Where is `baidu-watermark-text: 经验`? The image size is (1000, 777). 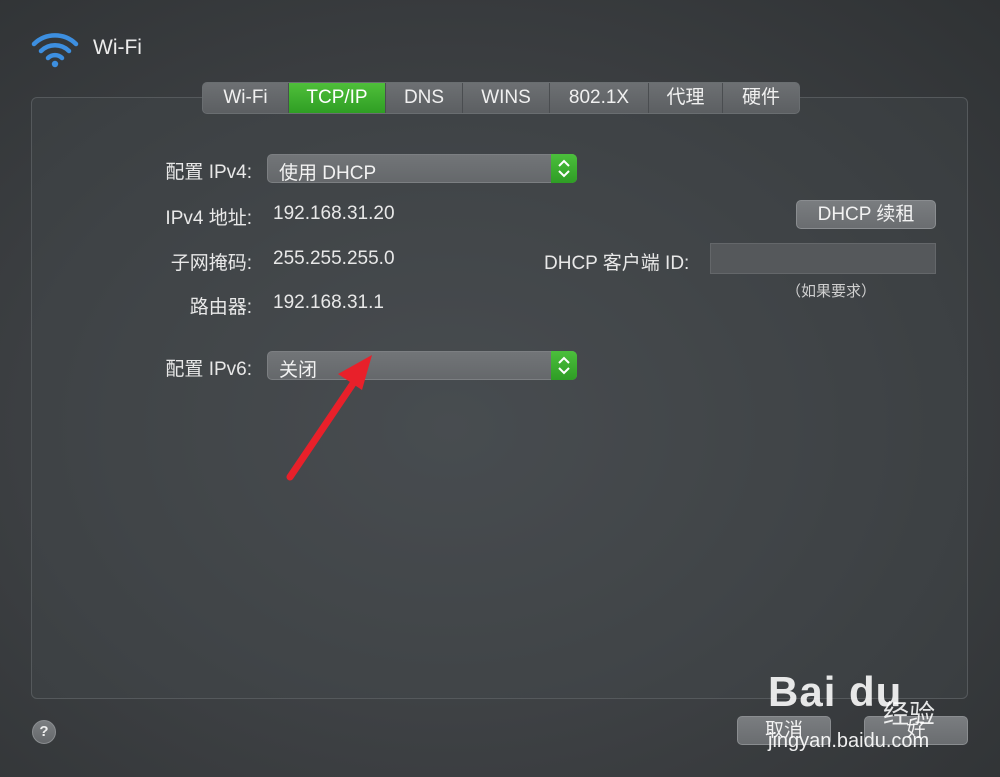
baidu-watermark-text: 经验 is located at coordinates (909, 714).